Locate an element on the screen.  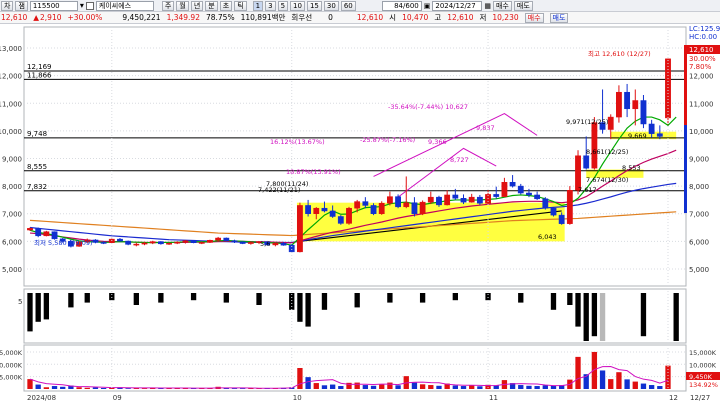
buy-toolbar-button: 매수 is located at coordinates (502, 5).